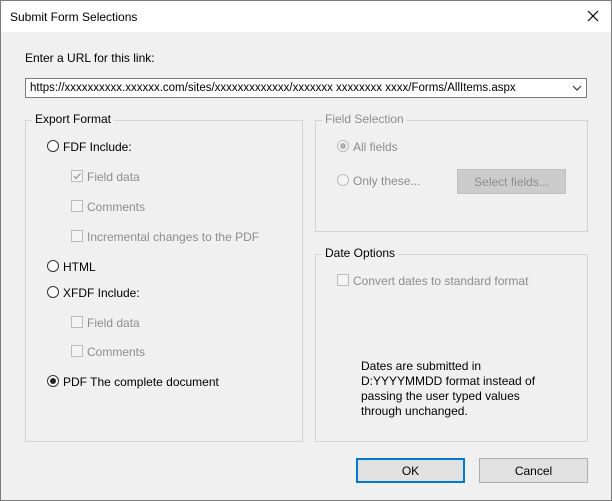 Image resolution: width=612 pixels, height=501 pixels. Describe the element at coordinates (410, 470) in the screenshot. I see `ok-button: OK` at that location.